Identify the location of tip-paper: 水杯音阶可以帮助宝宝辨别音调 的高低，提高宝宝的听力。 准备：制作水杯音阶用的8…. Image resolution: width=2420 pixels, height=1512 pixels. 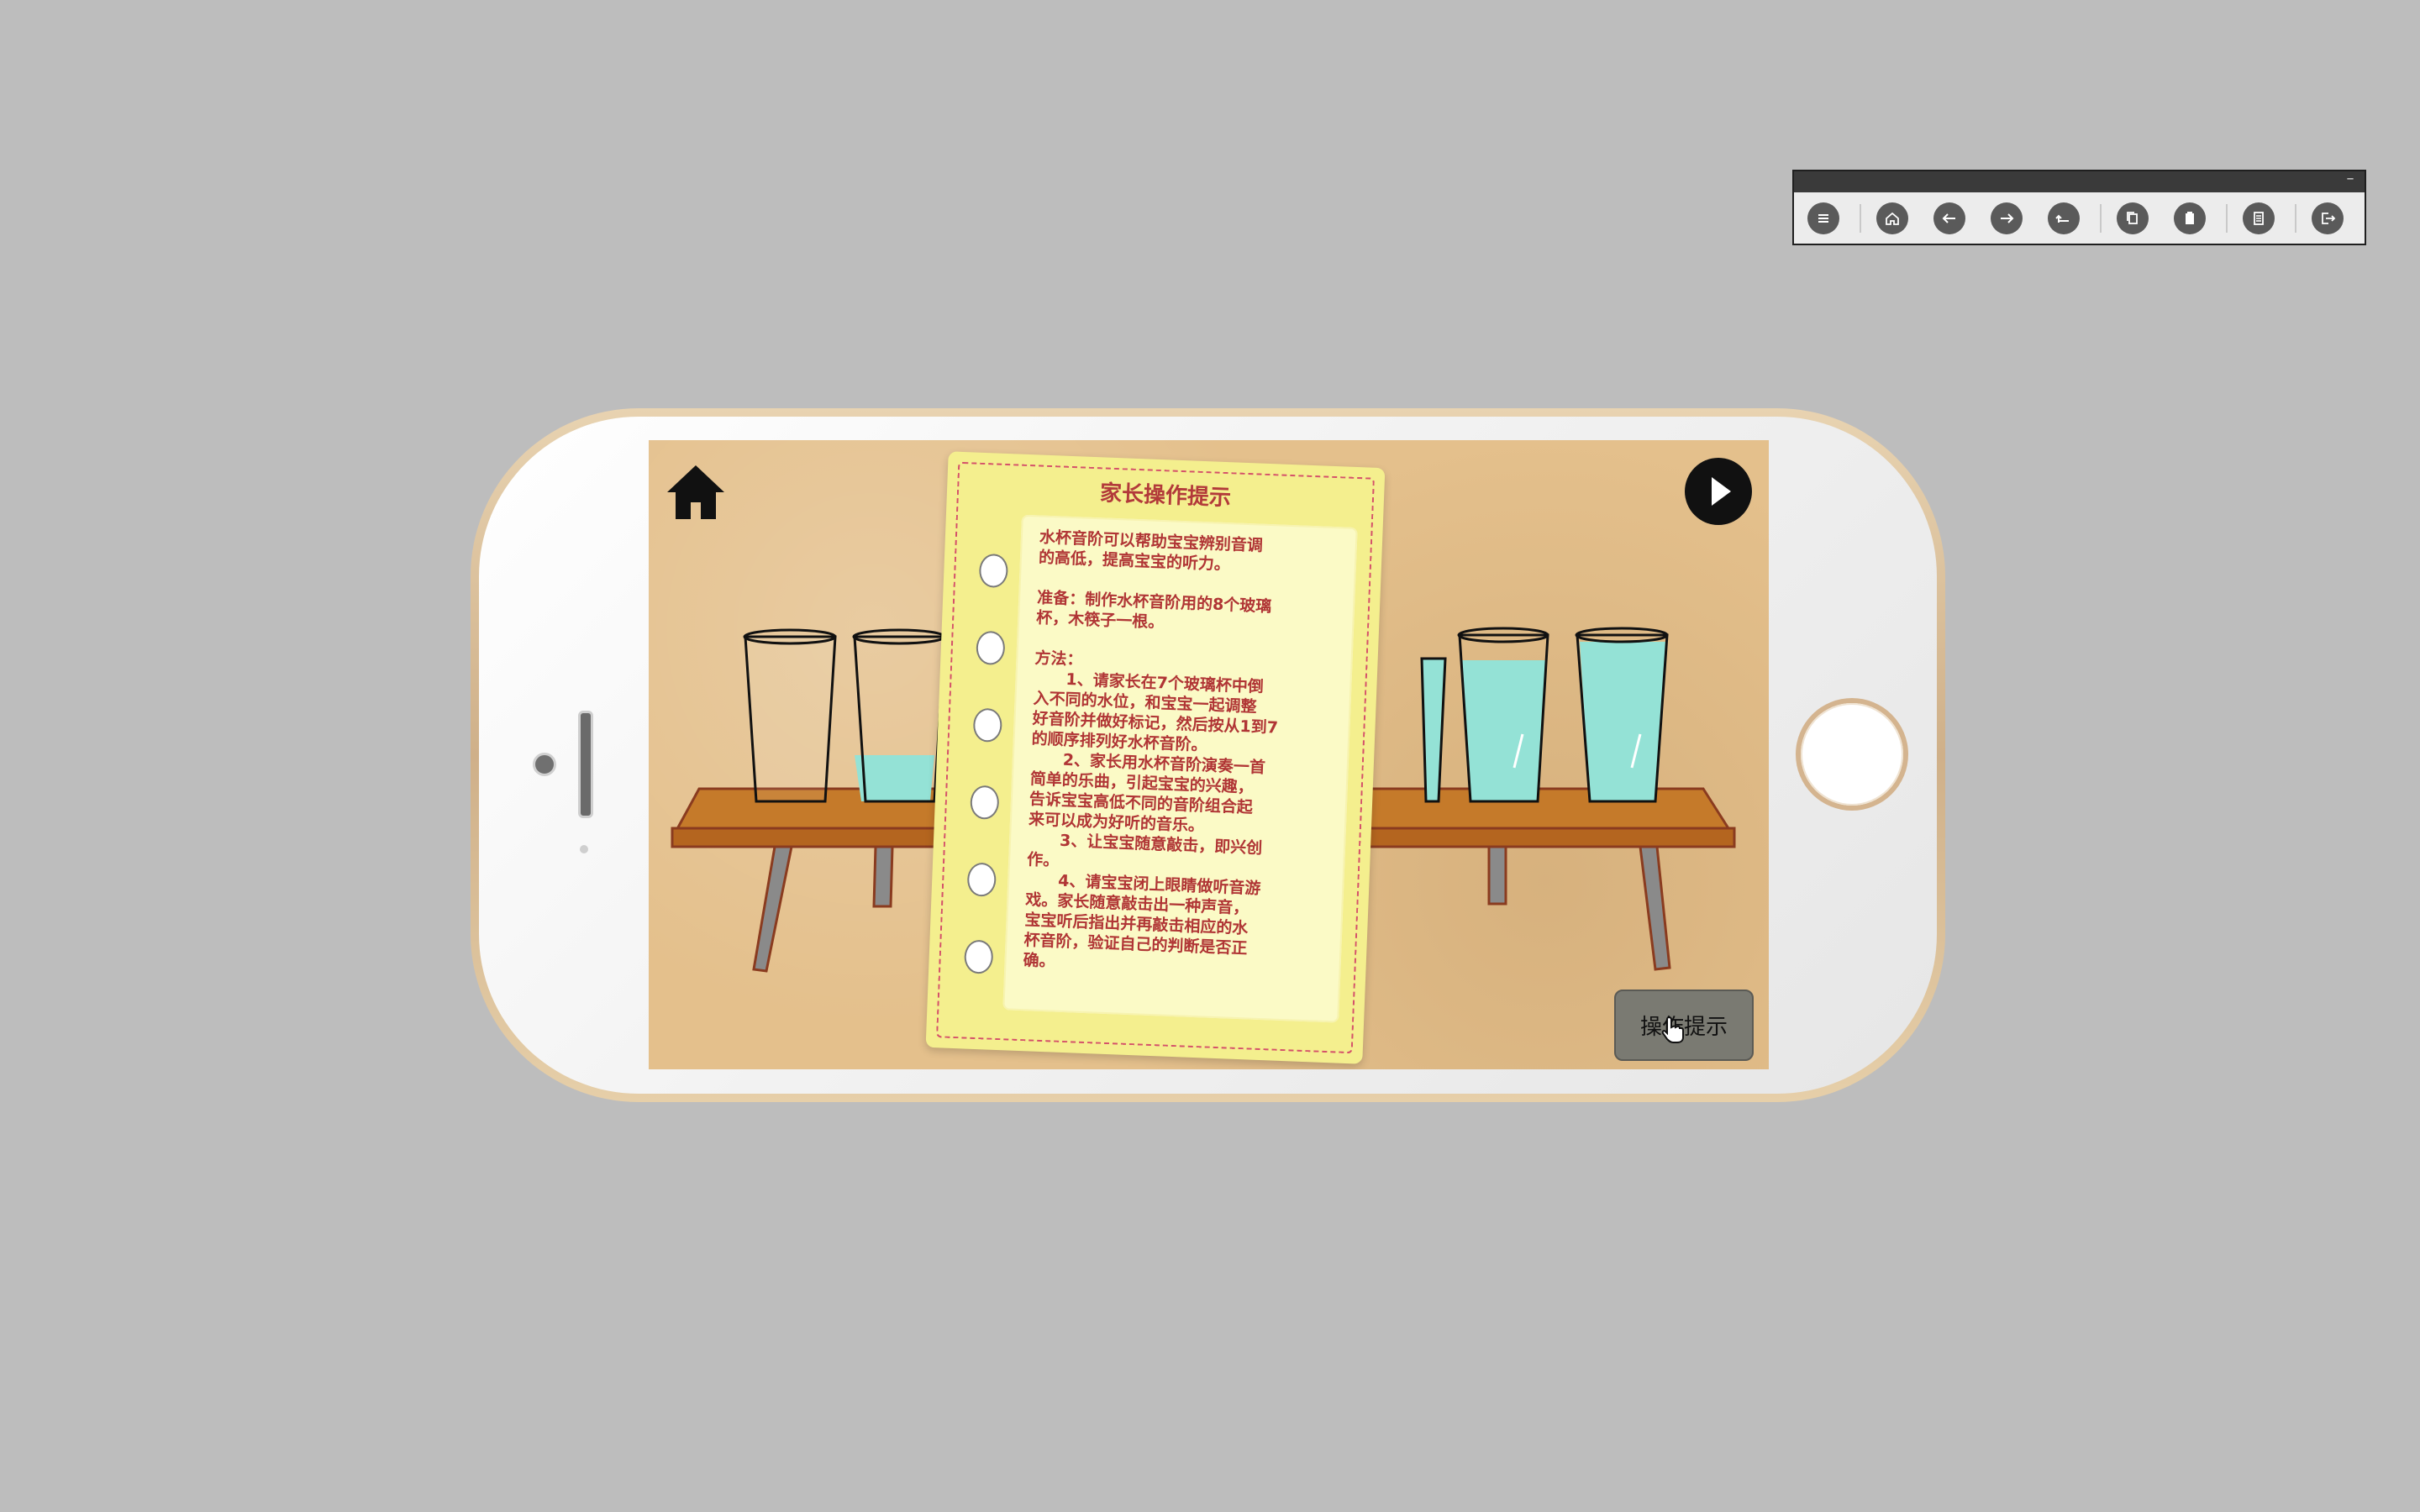
(1180, 768).